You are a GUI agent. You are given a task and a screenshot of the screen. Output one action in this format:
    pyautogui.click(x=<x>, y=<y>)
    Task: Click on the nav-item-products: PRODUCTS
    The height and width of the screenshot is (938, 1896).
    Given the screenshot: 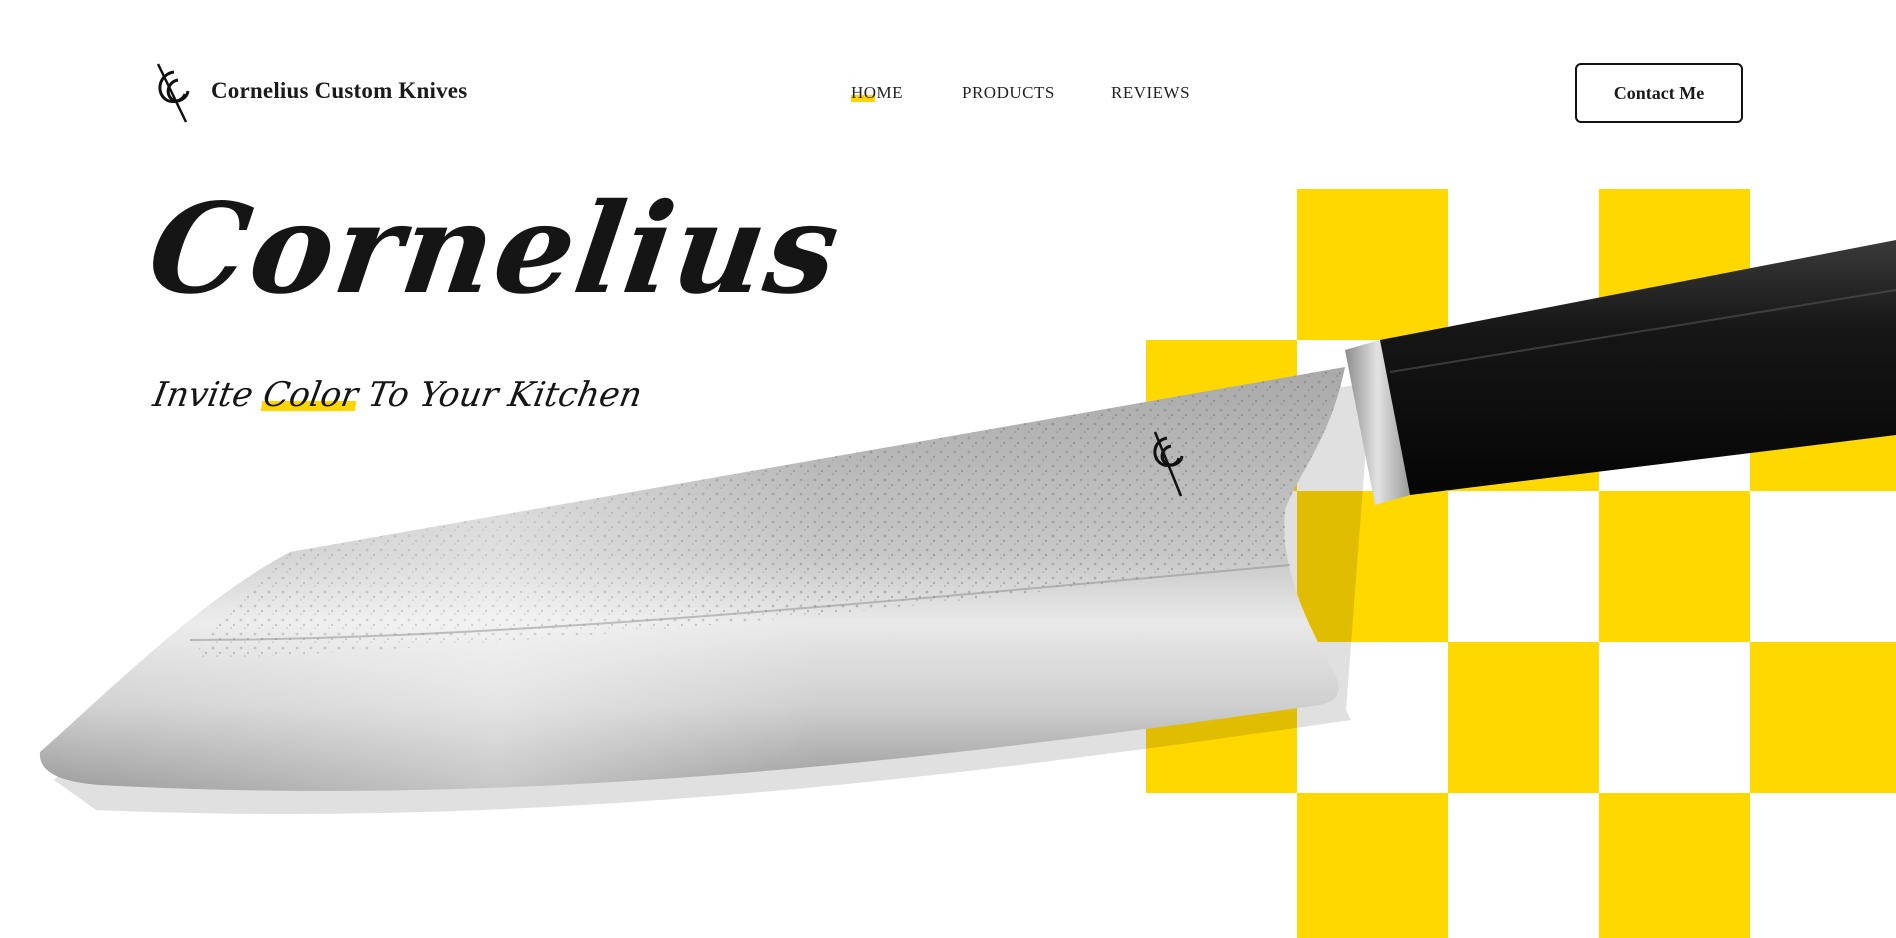 What is the action you would take?
    pyautogui.click(x=1008, y=93)
    